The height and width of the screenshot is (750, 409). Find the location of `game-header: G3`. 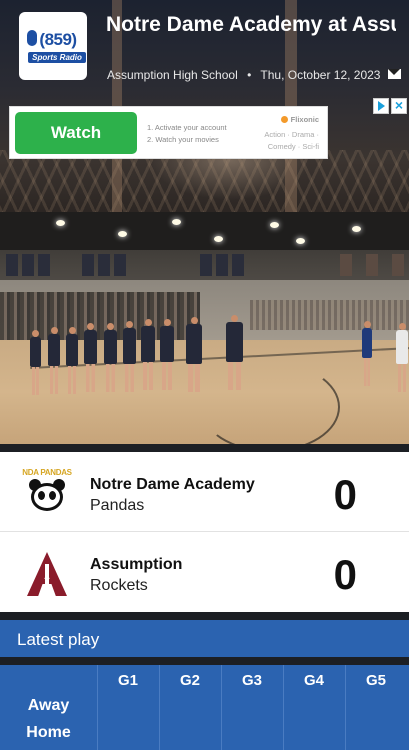

game-header: G3 is located at coordinates (251, 680).